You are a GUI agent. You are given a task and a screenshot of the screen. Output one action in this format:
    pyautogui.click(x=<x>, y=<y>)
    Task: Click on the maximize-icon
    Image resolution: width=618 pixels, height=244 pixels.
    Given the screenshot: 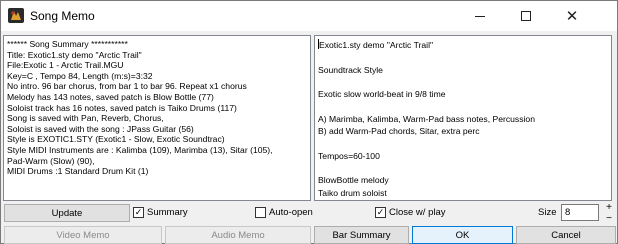 What is the action you would take?
    pyautogui.click(x=526, y=16)
    